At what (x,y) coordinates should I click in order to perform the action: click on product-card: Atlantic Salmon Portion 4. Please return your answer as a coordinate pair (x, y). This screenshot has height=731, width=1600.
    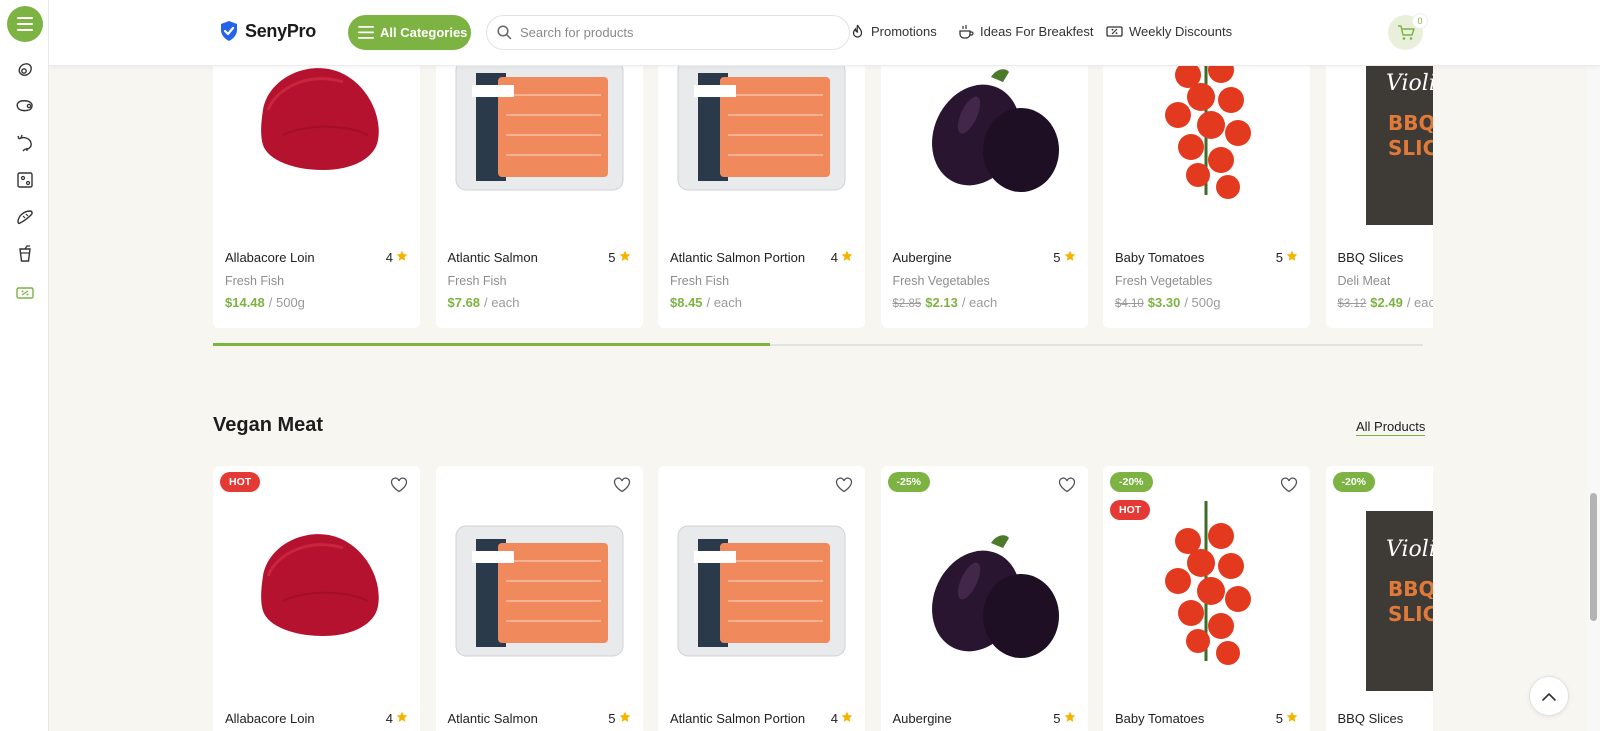
    Looking at the image, I should click on (761, 598).